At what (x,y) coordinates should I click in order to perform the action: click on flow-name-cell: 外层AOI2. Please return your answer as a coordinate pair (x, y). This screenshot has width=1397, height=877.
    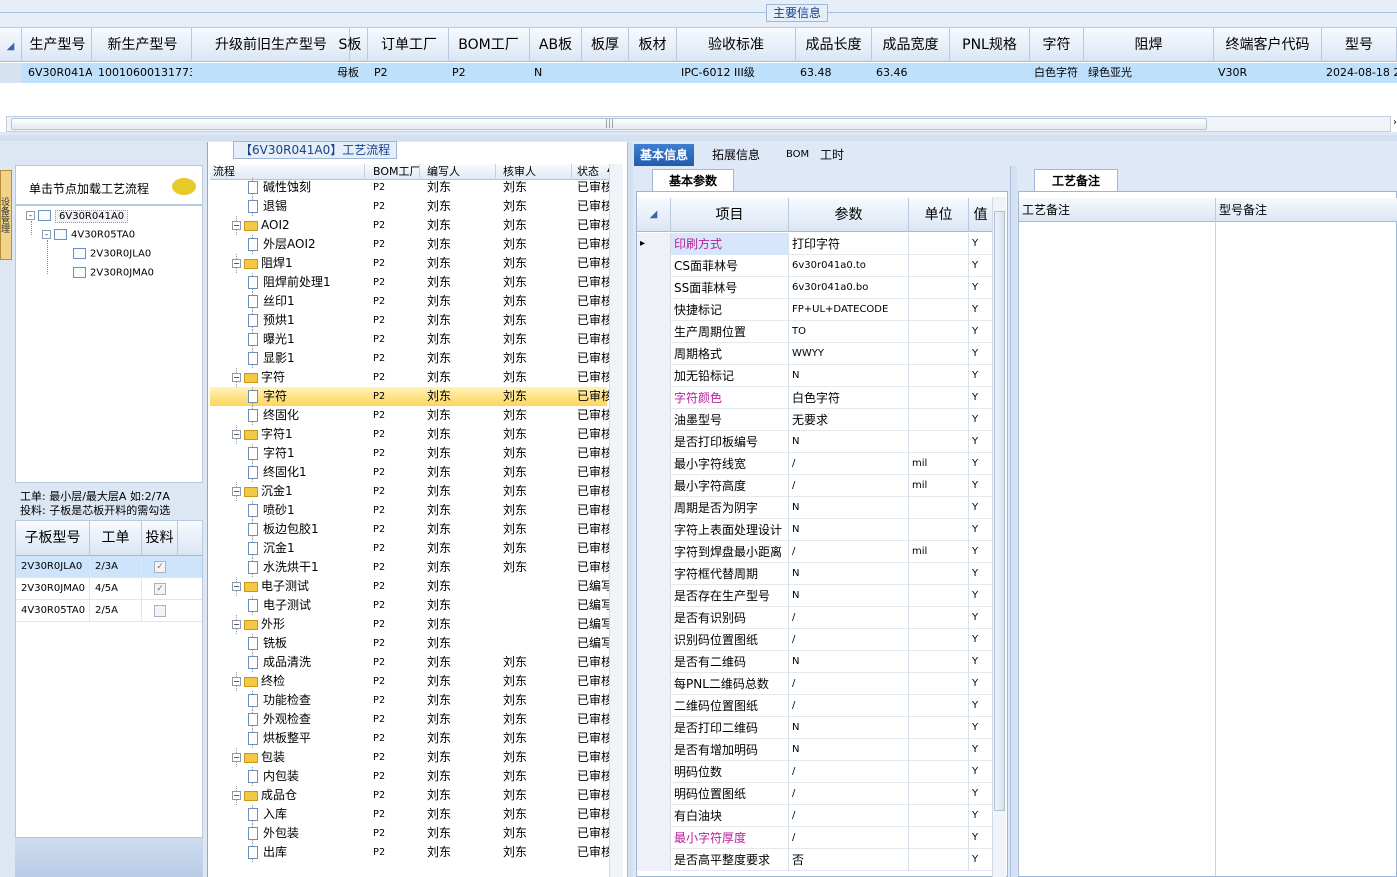
    Looking at the image, I should click on (306, 244).